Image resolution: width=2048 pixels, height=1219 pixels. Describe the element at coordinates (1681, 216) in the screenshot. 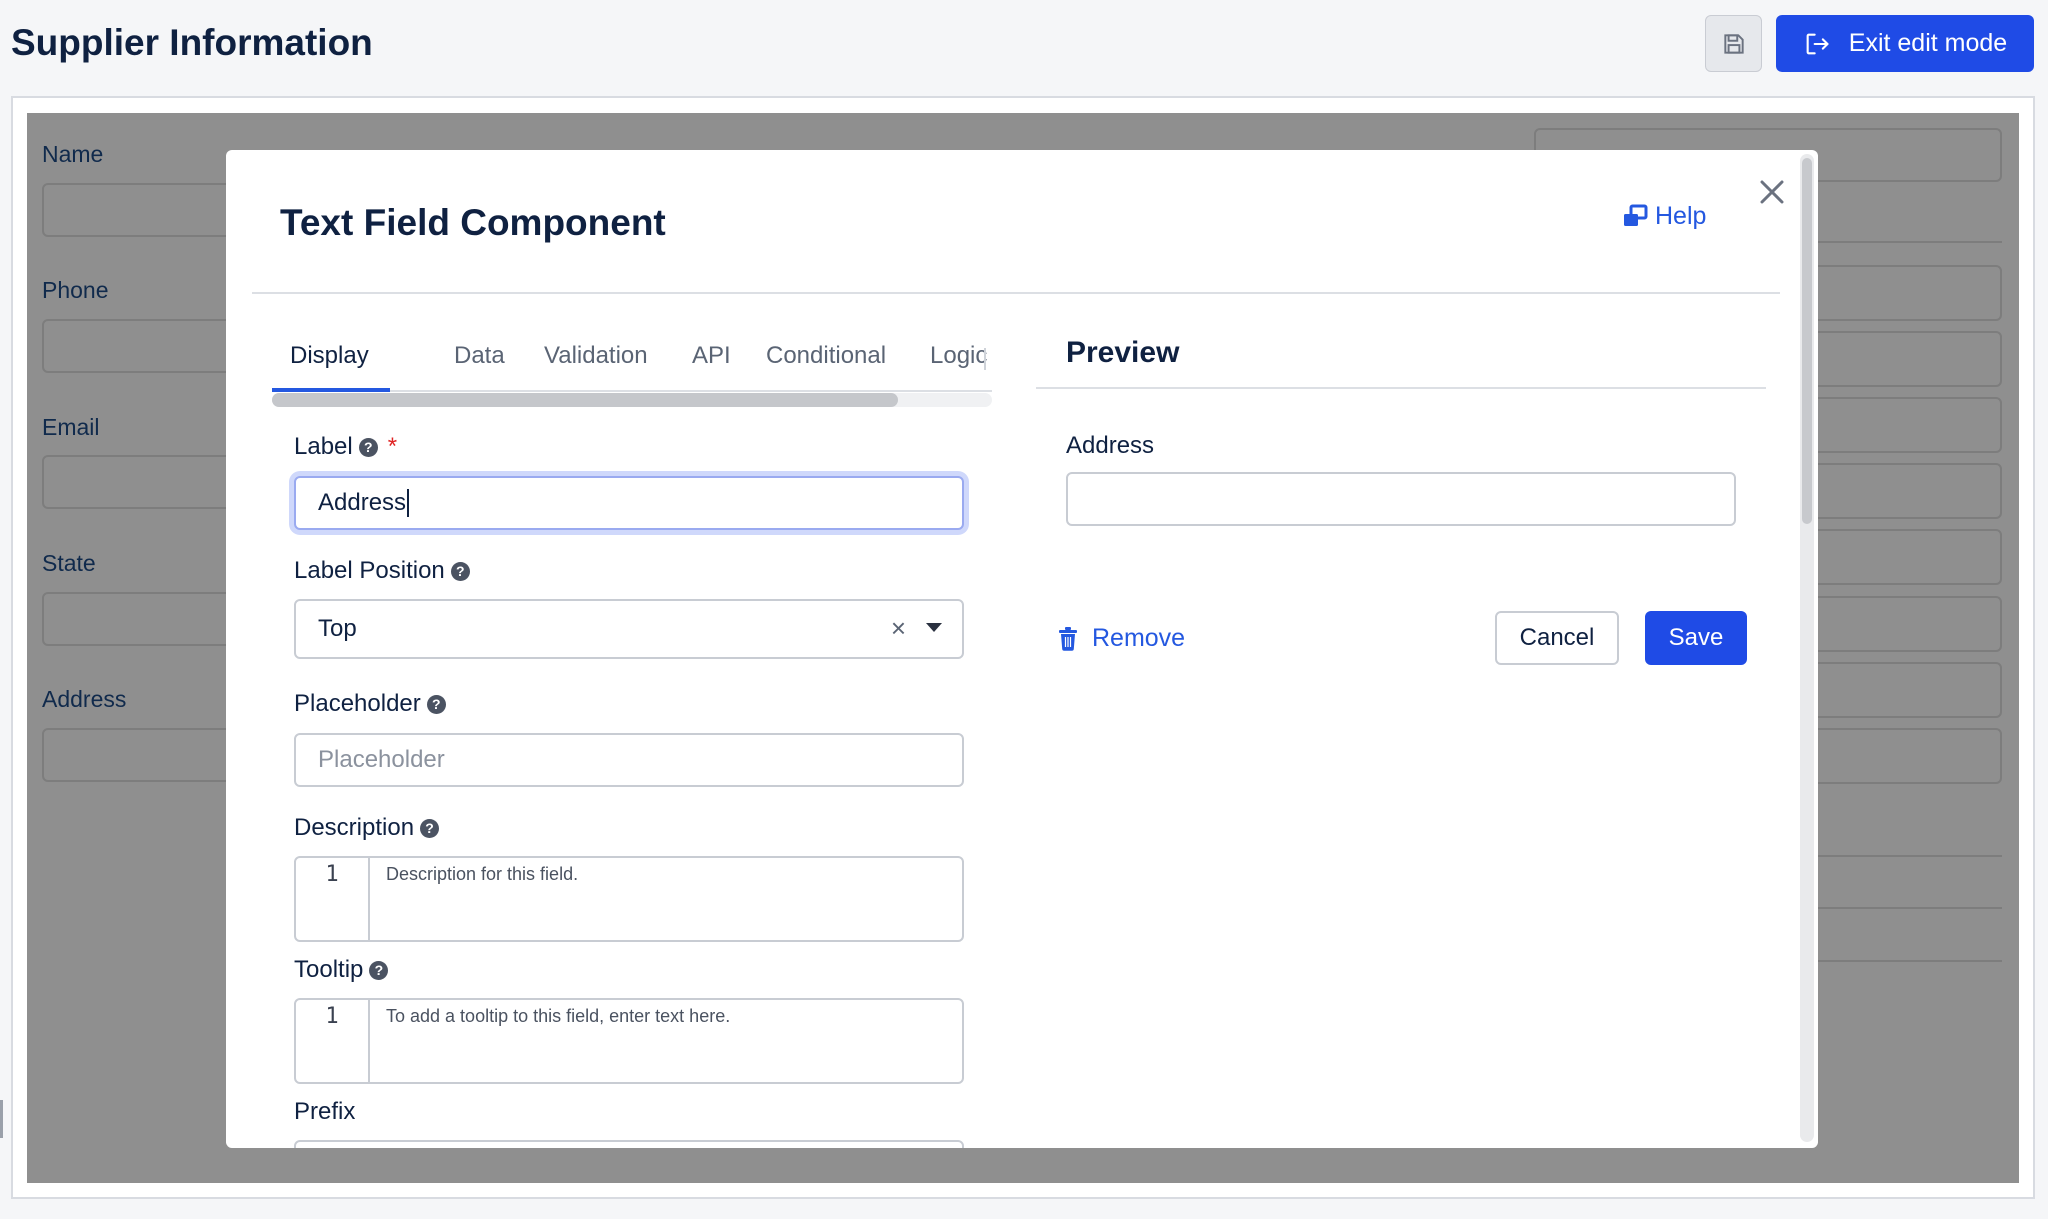

I see `help-label: Help` at that location.